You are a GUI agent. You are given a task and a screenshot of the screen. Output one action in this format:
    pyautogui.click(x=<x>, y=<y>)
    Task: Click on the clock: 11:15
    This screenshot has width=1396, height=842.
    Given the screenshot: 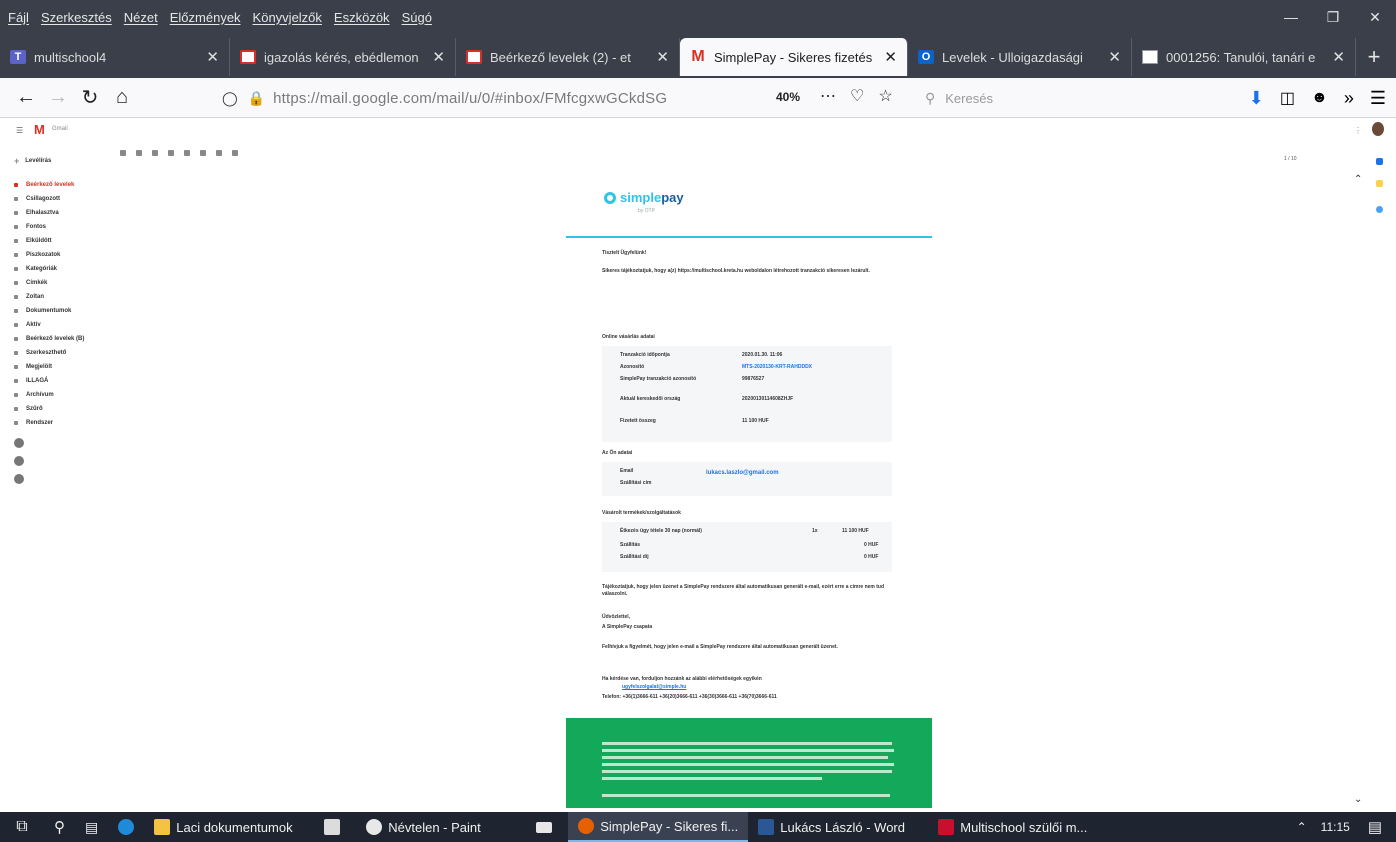 What is the action you would take?
    pyautogui.click(x=1335, y=827)
    